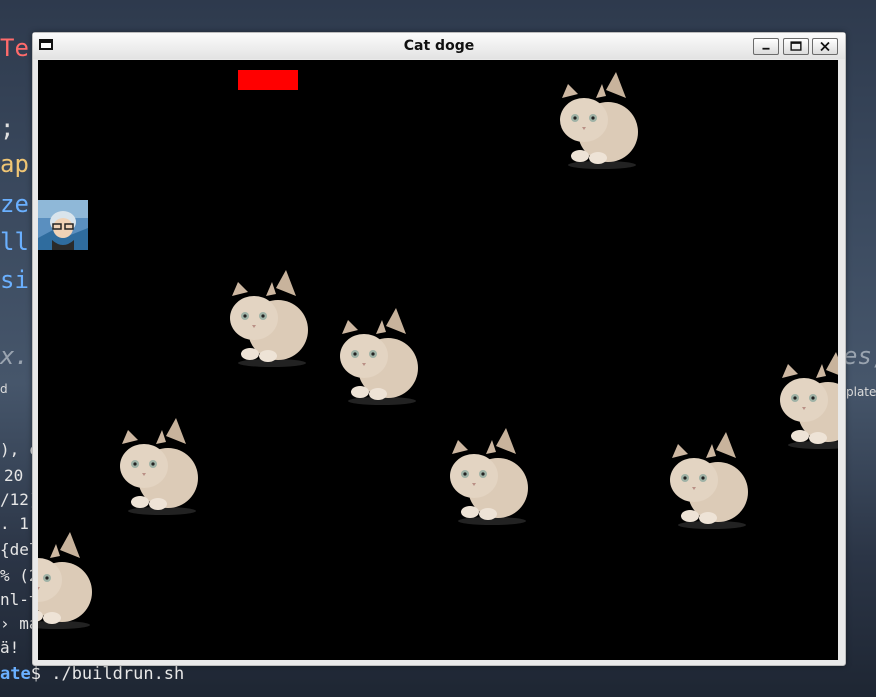  What do you see at coordinates (10, 647) in the screenshot?
I see `bg-terminal-line: ä!` at bounding box center [10, 647].